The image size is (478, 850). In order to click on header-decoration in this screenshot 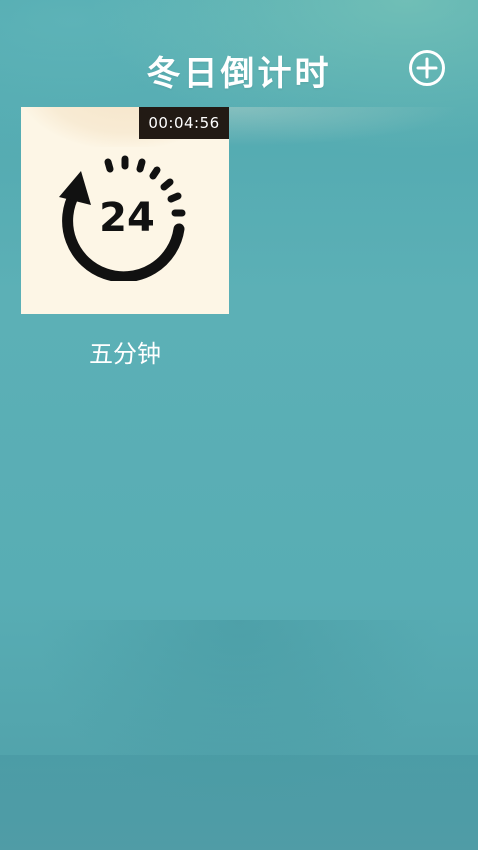, I will do `click(345, 127)`.